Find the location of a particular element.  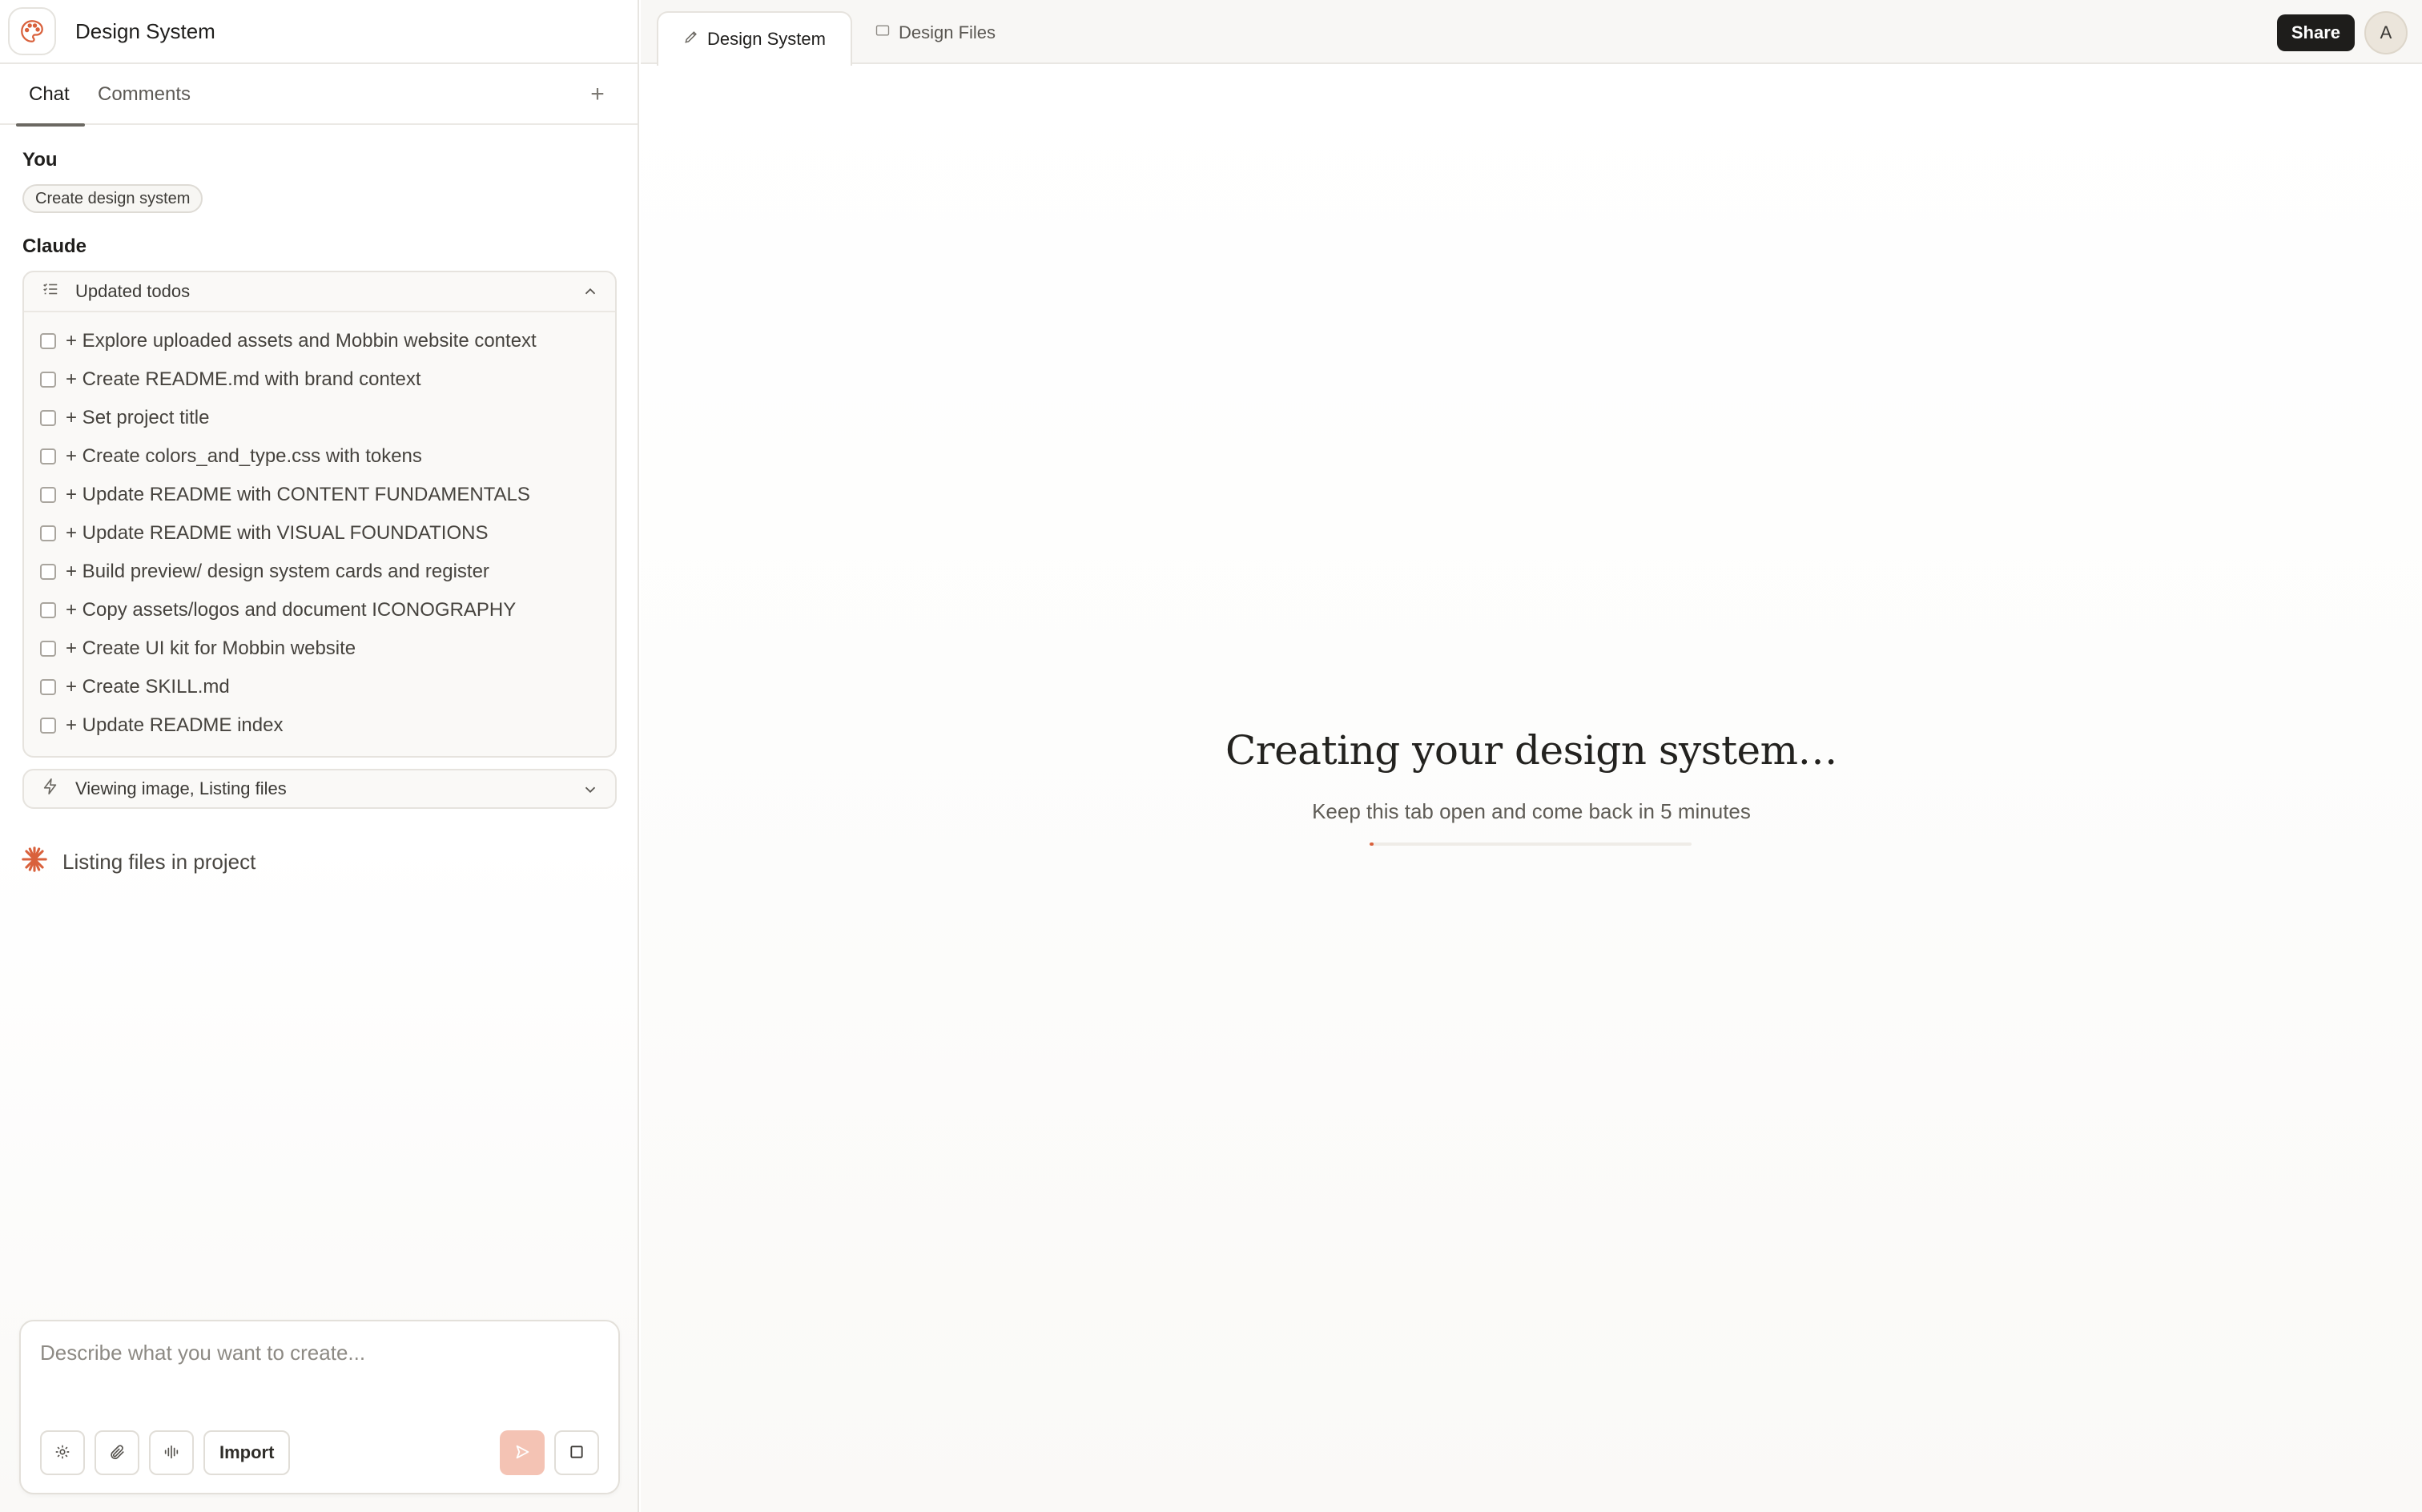

tab-design-files: Design Files is located at coordinates (935, 32).